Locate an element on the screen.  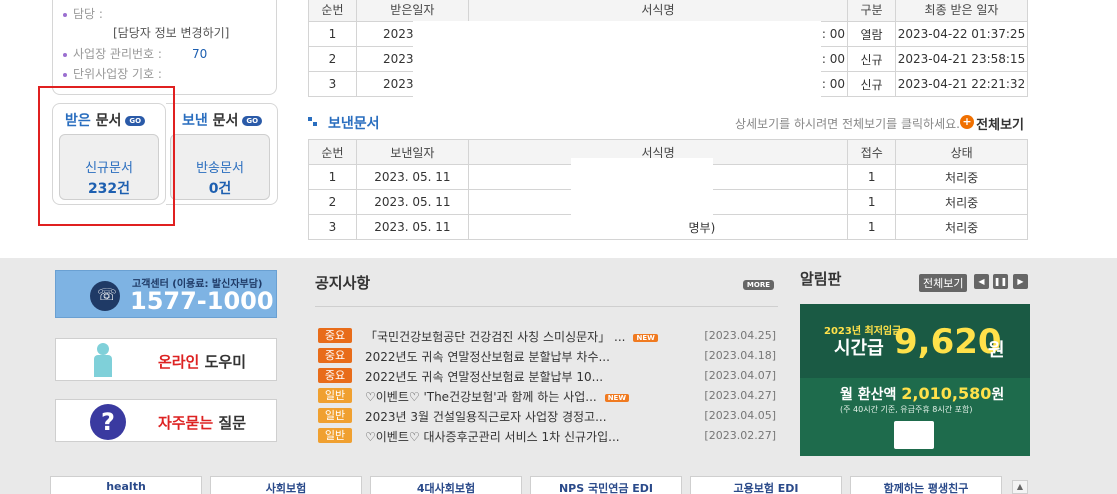
callcenter-number: 1577-1000 is located at coordinates (202, 301).